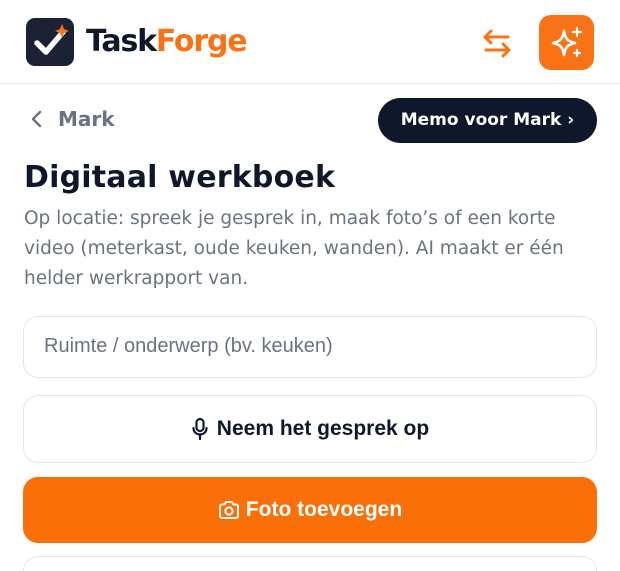 The image size is (620, 571). What do you see at coordinates (324, 509) in the screenshot?
I see `add-photo-button-label: Foto toevoegen` at bounding box center [324, 509].